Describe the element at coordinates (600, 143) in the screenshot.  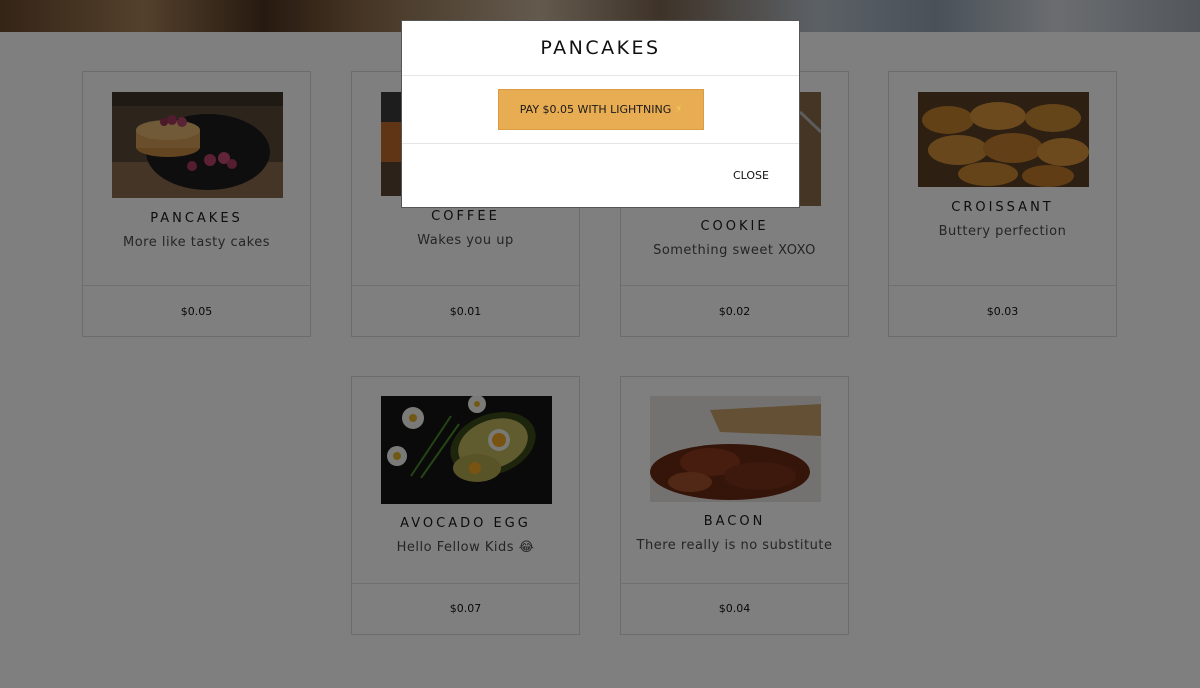
I see `modal-footer-divider` at that location.